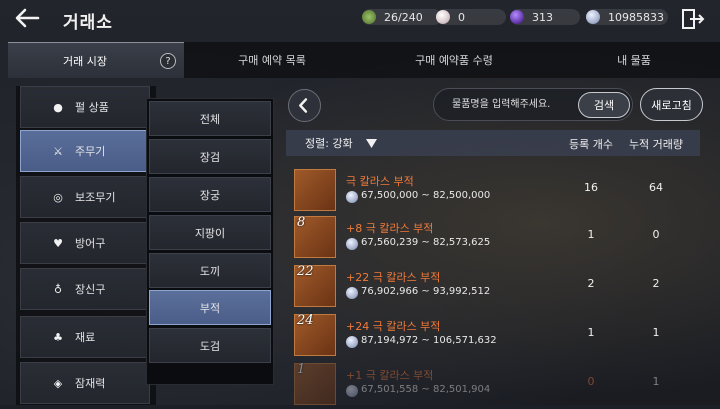 The width and height of the screenshot is (720, 409). I want to click on subcategory-label: 장검, so click(210, 157).